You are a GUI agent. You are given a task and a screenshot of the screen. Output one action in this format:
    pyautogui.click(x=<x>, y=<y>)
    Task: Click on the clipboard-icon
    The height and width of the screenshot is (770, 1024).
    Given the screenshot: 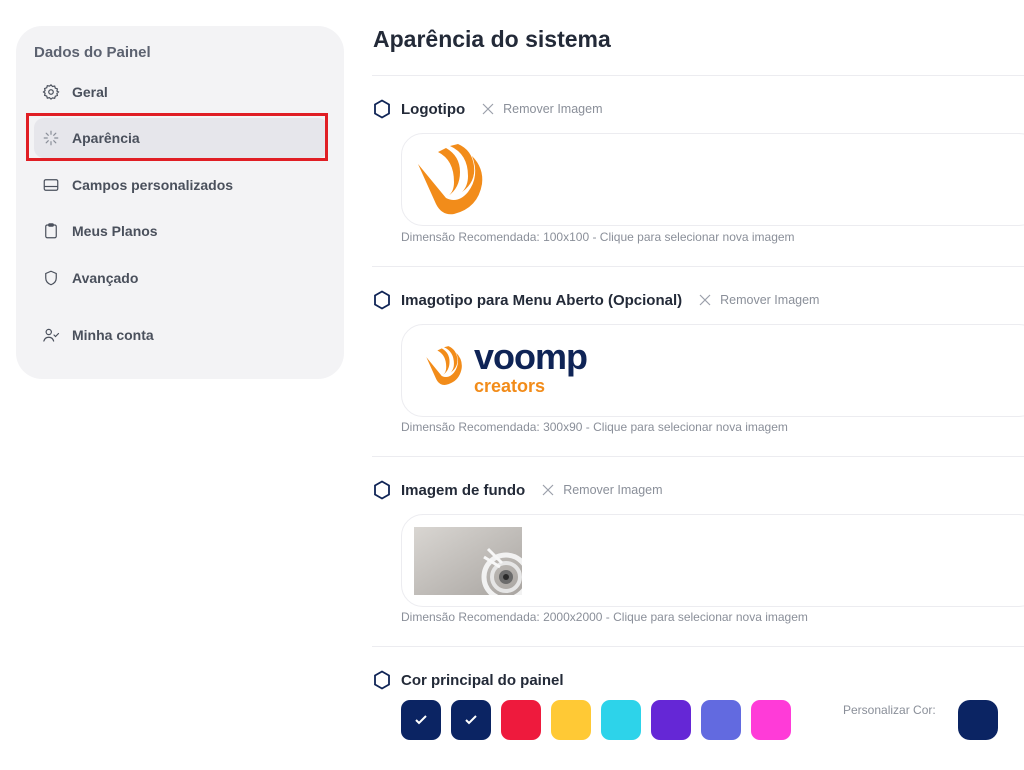 What is the action you would take?
    pyautogui.click(x=51, y=231)
    